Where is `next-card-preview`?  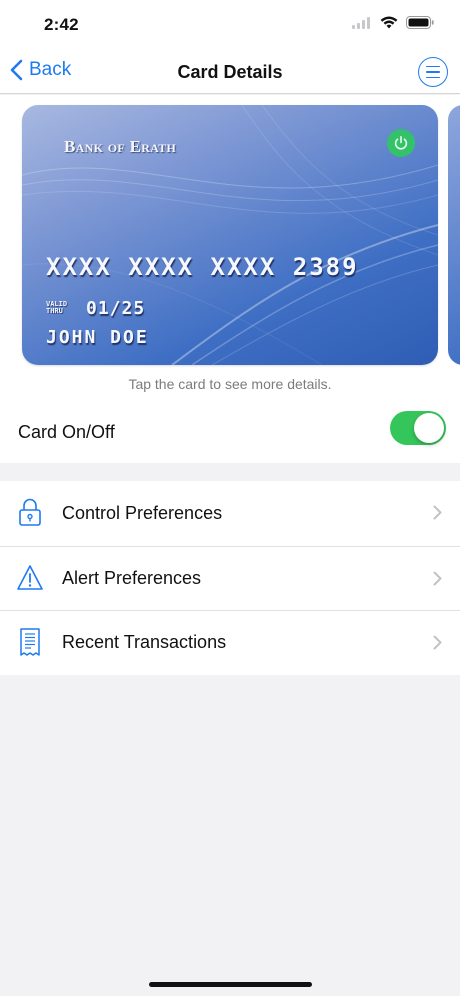
next-card-preview is located at coordinates (454, 235).